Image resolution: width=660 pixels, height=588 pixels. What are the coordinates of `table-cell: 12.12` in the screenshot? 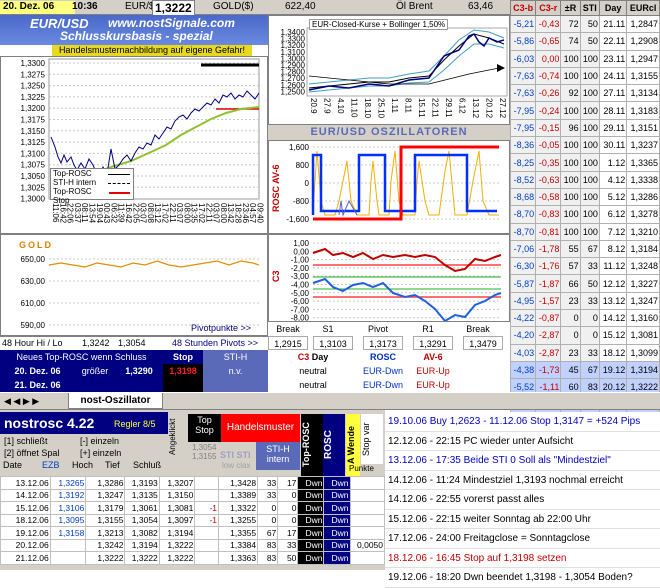 It's located at (613, 283).